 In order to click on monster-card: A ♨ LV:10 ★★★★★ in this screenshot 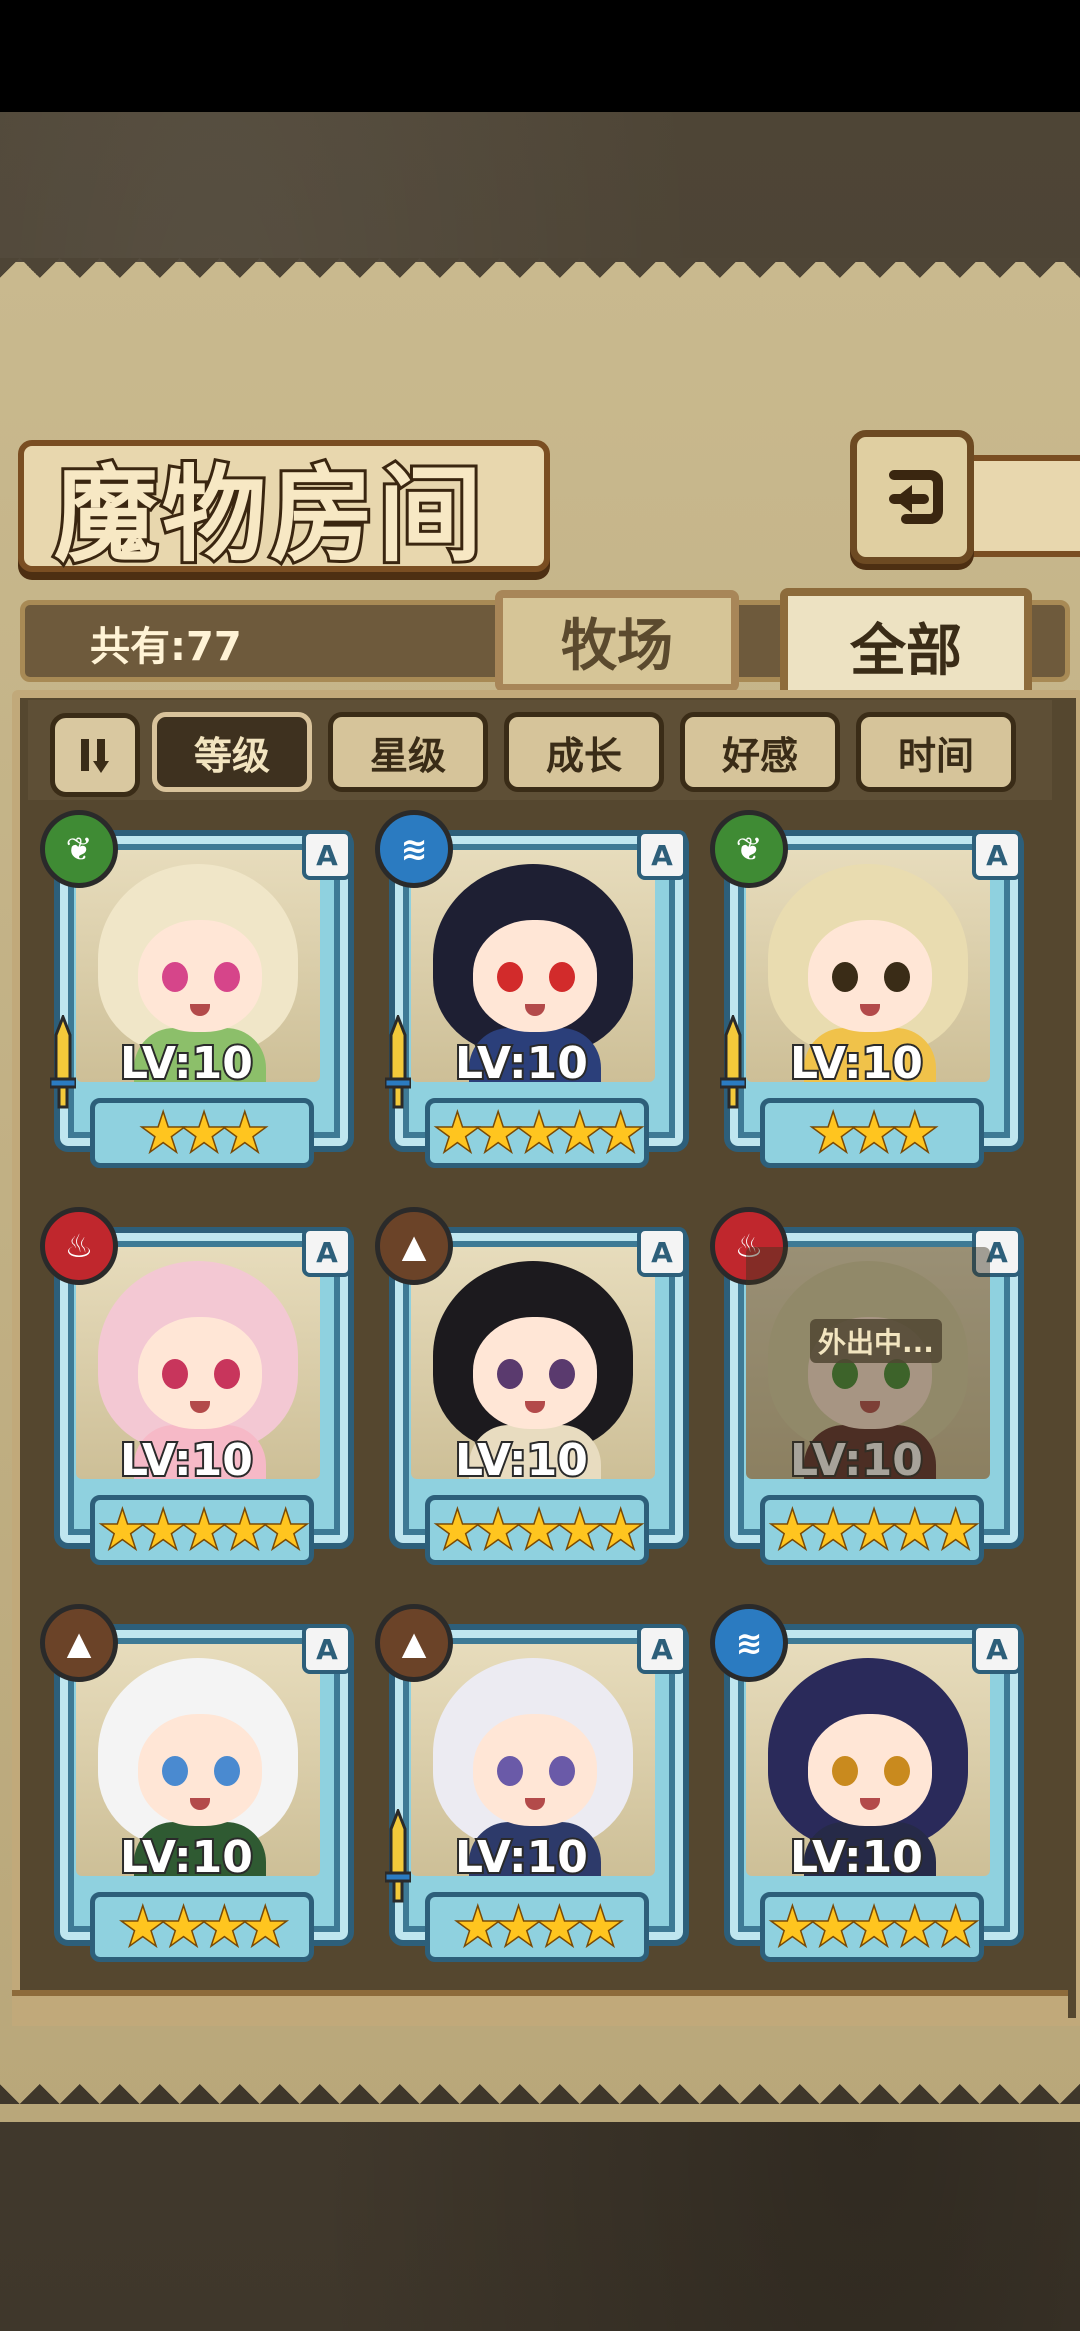, I will do `click(197, 1392)`.